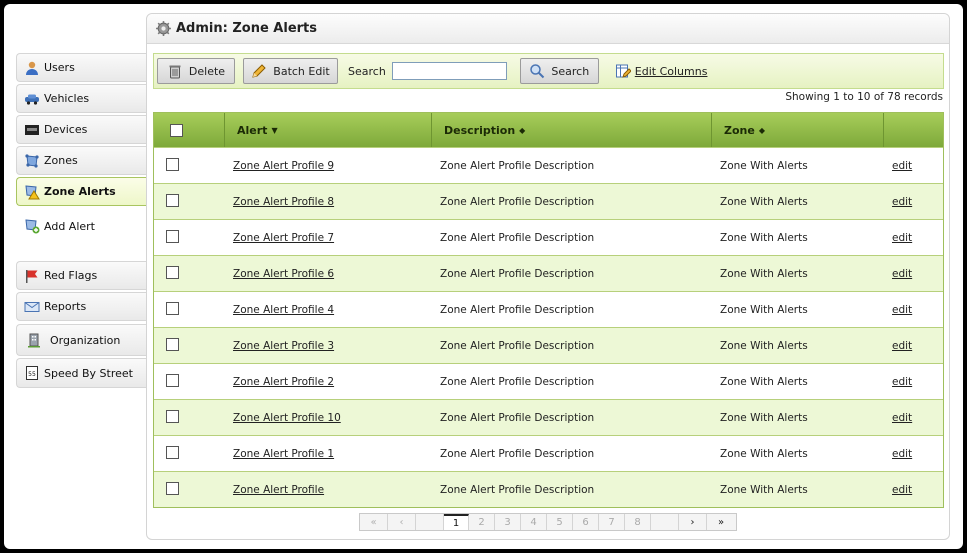 The image size is (967, 553). Describe the element at coordinates (283, 202) in the screenshot. I see `alert-link: Zone Alert Profile 8` at that location.